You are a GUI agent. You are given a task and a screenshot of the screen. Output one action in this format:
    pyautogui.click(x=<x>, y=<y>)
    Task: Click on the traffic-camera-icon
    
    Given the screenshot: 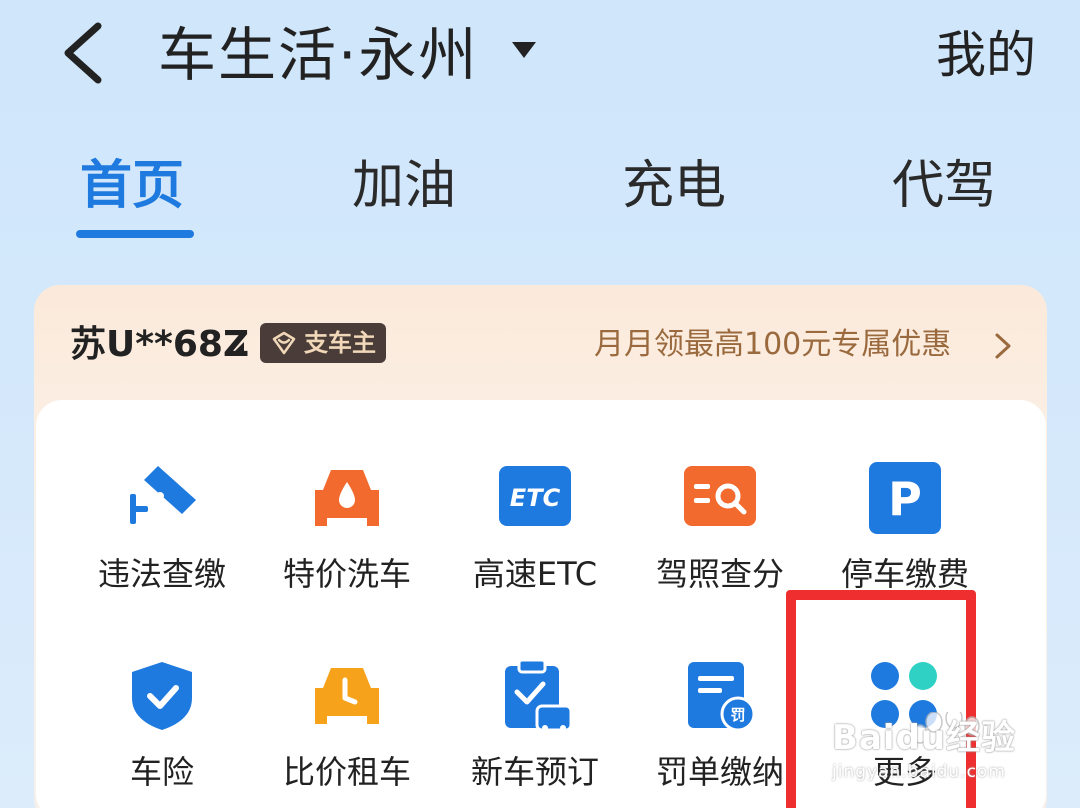 What is the action you would take?
    pyautogui.click(x=163, y=495)
    